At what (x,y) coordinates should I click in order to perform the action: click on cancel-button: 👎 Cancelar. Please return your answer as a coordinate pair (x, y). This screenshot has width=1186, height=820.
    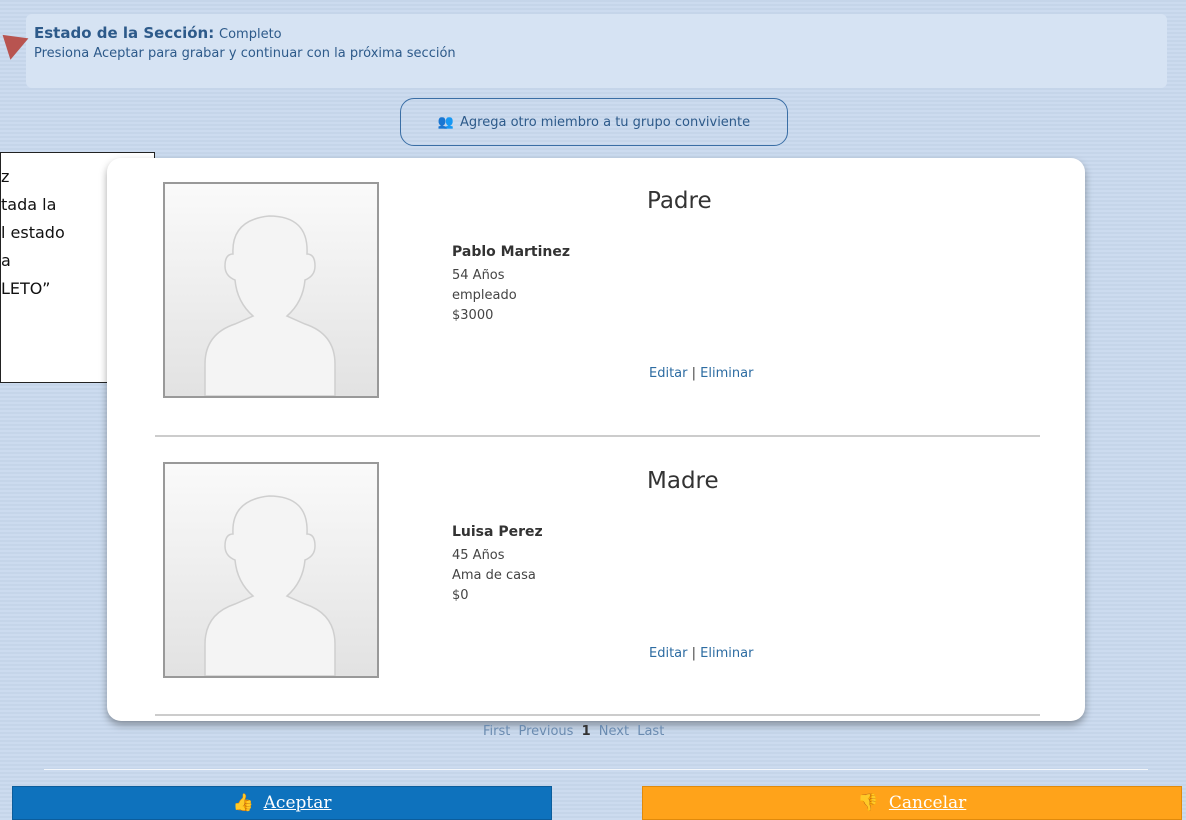
    Looking at the image, I should click on (912, 803).